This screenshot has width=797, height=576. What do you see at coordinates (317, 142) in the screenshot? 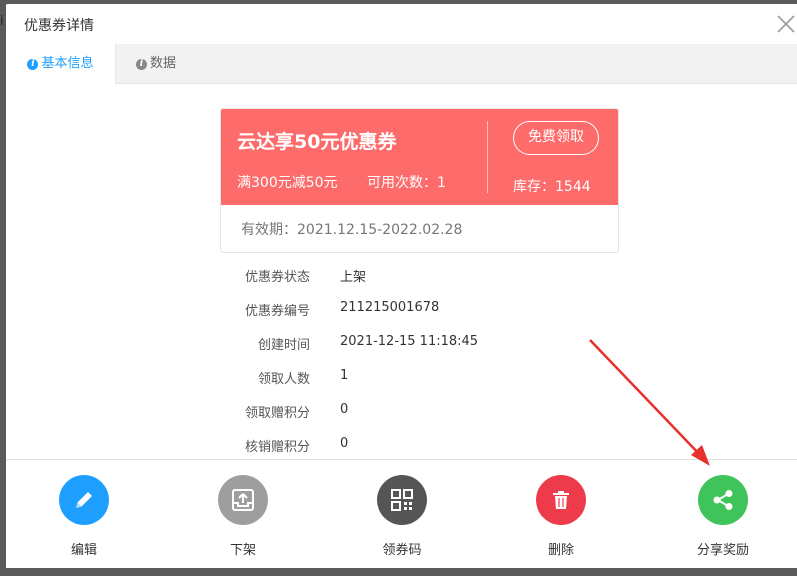
I see `coupon-name: 云达享50元优惠券` at bounding box center [317, 142].